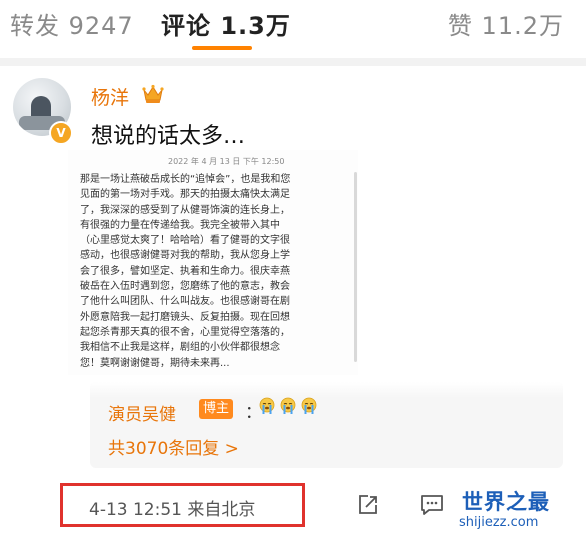  Describe the element at coordinates (506, 23) in the screenshot. I see `tab-likes: 赞 11.2万` at that location.